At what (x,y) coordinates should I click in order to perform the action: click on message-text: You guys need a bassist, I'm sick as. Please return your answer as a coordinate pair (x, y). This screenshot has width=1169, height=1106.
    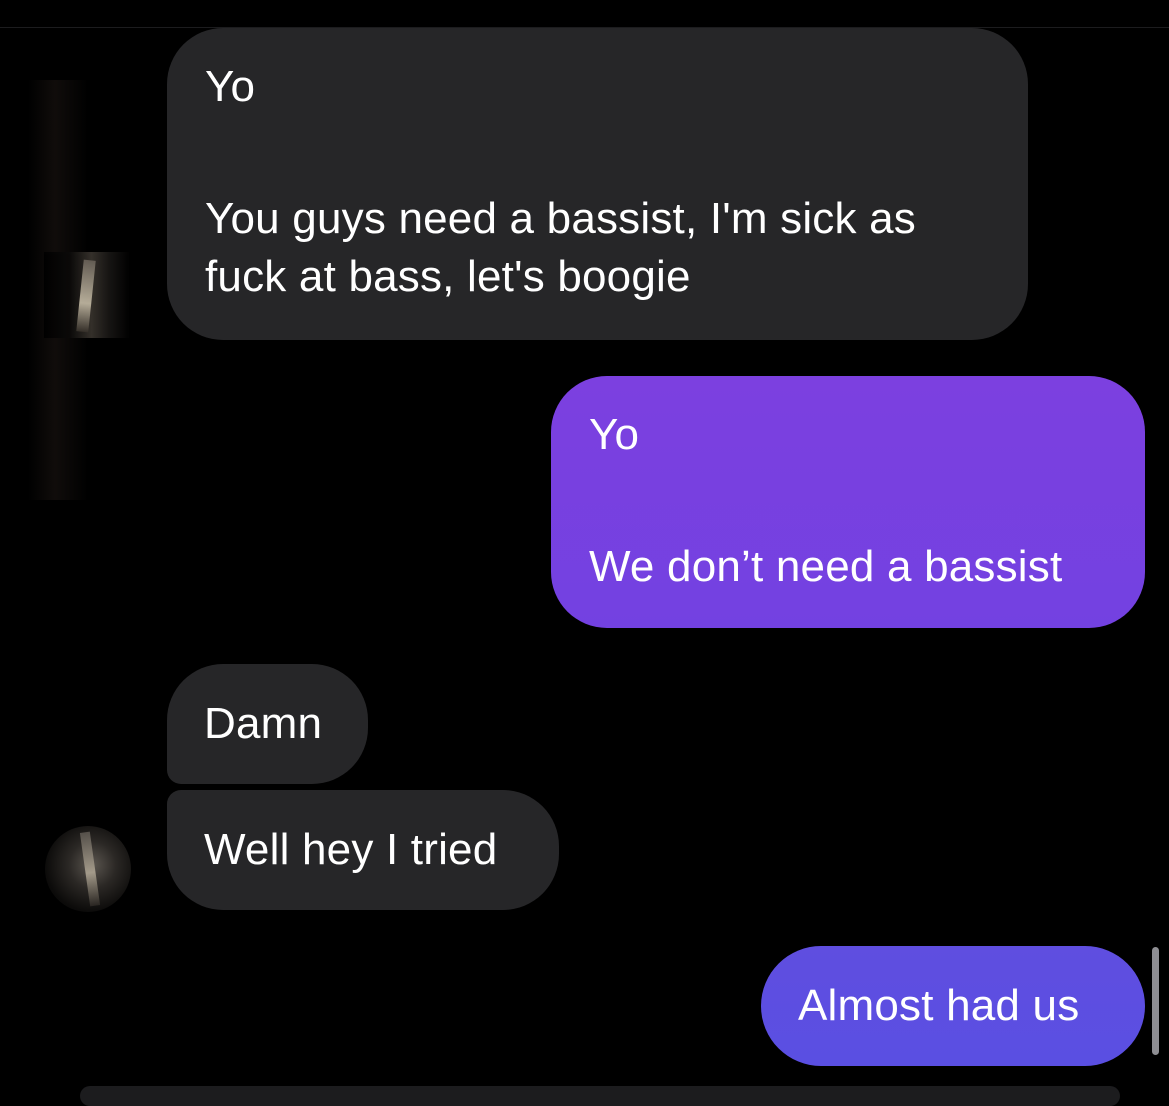
    Looking at the image, I should click on (561, 218).